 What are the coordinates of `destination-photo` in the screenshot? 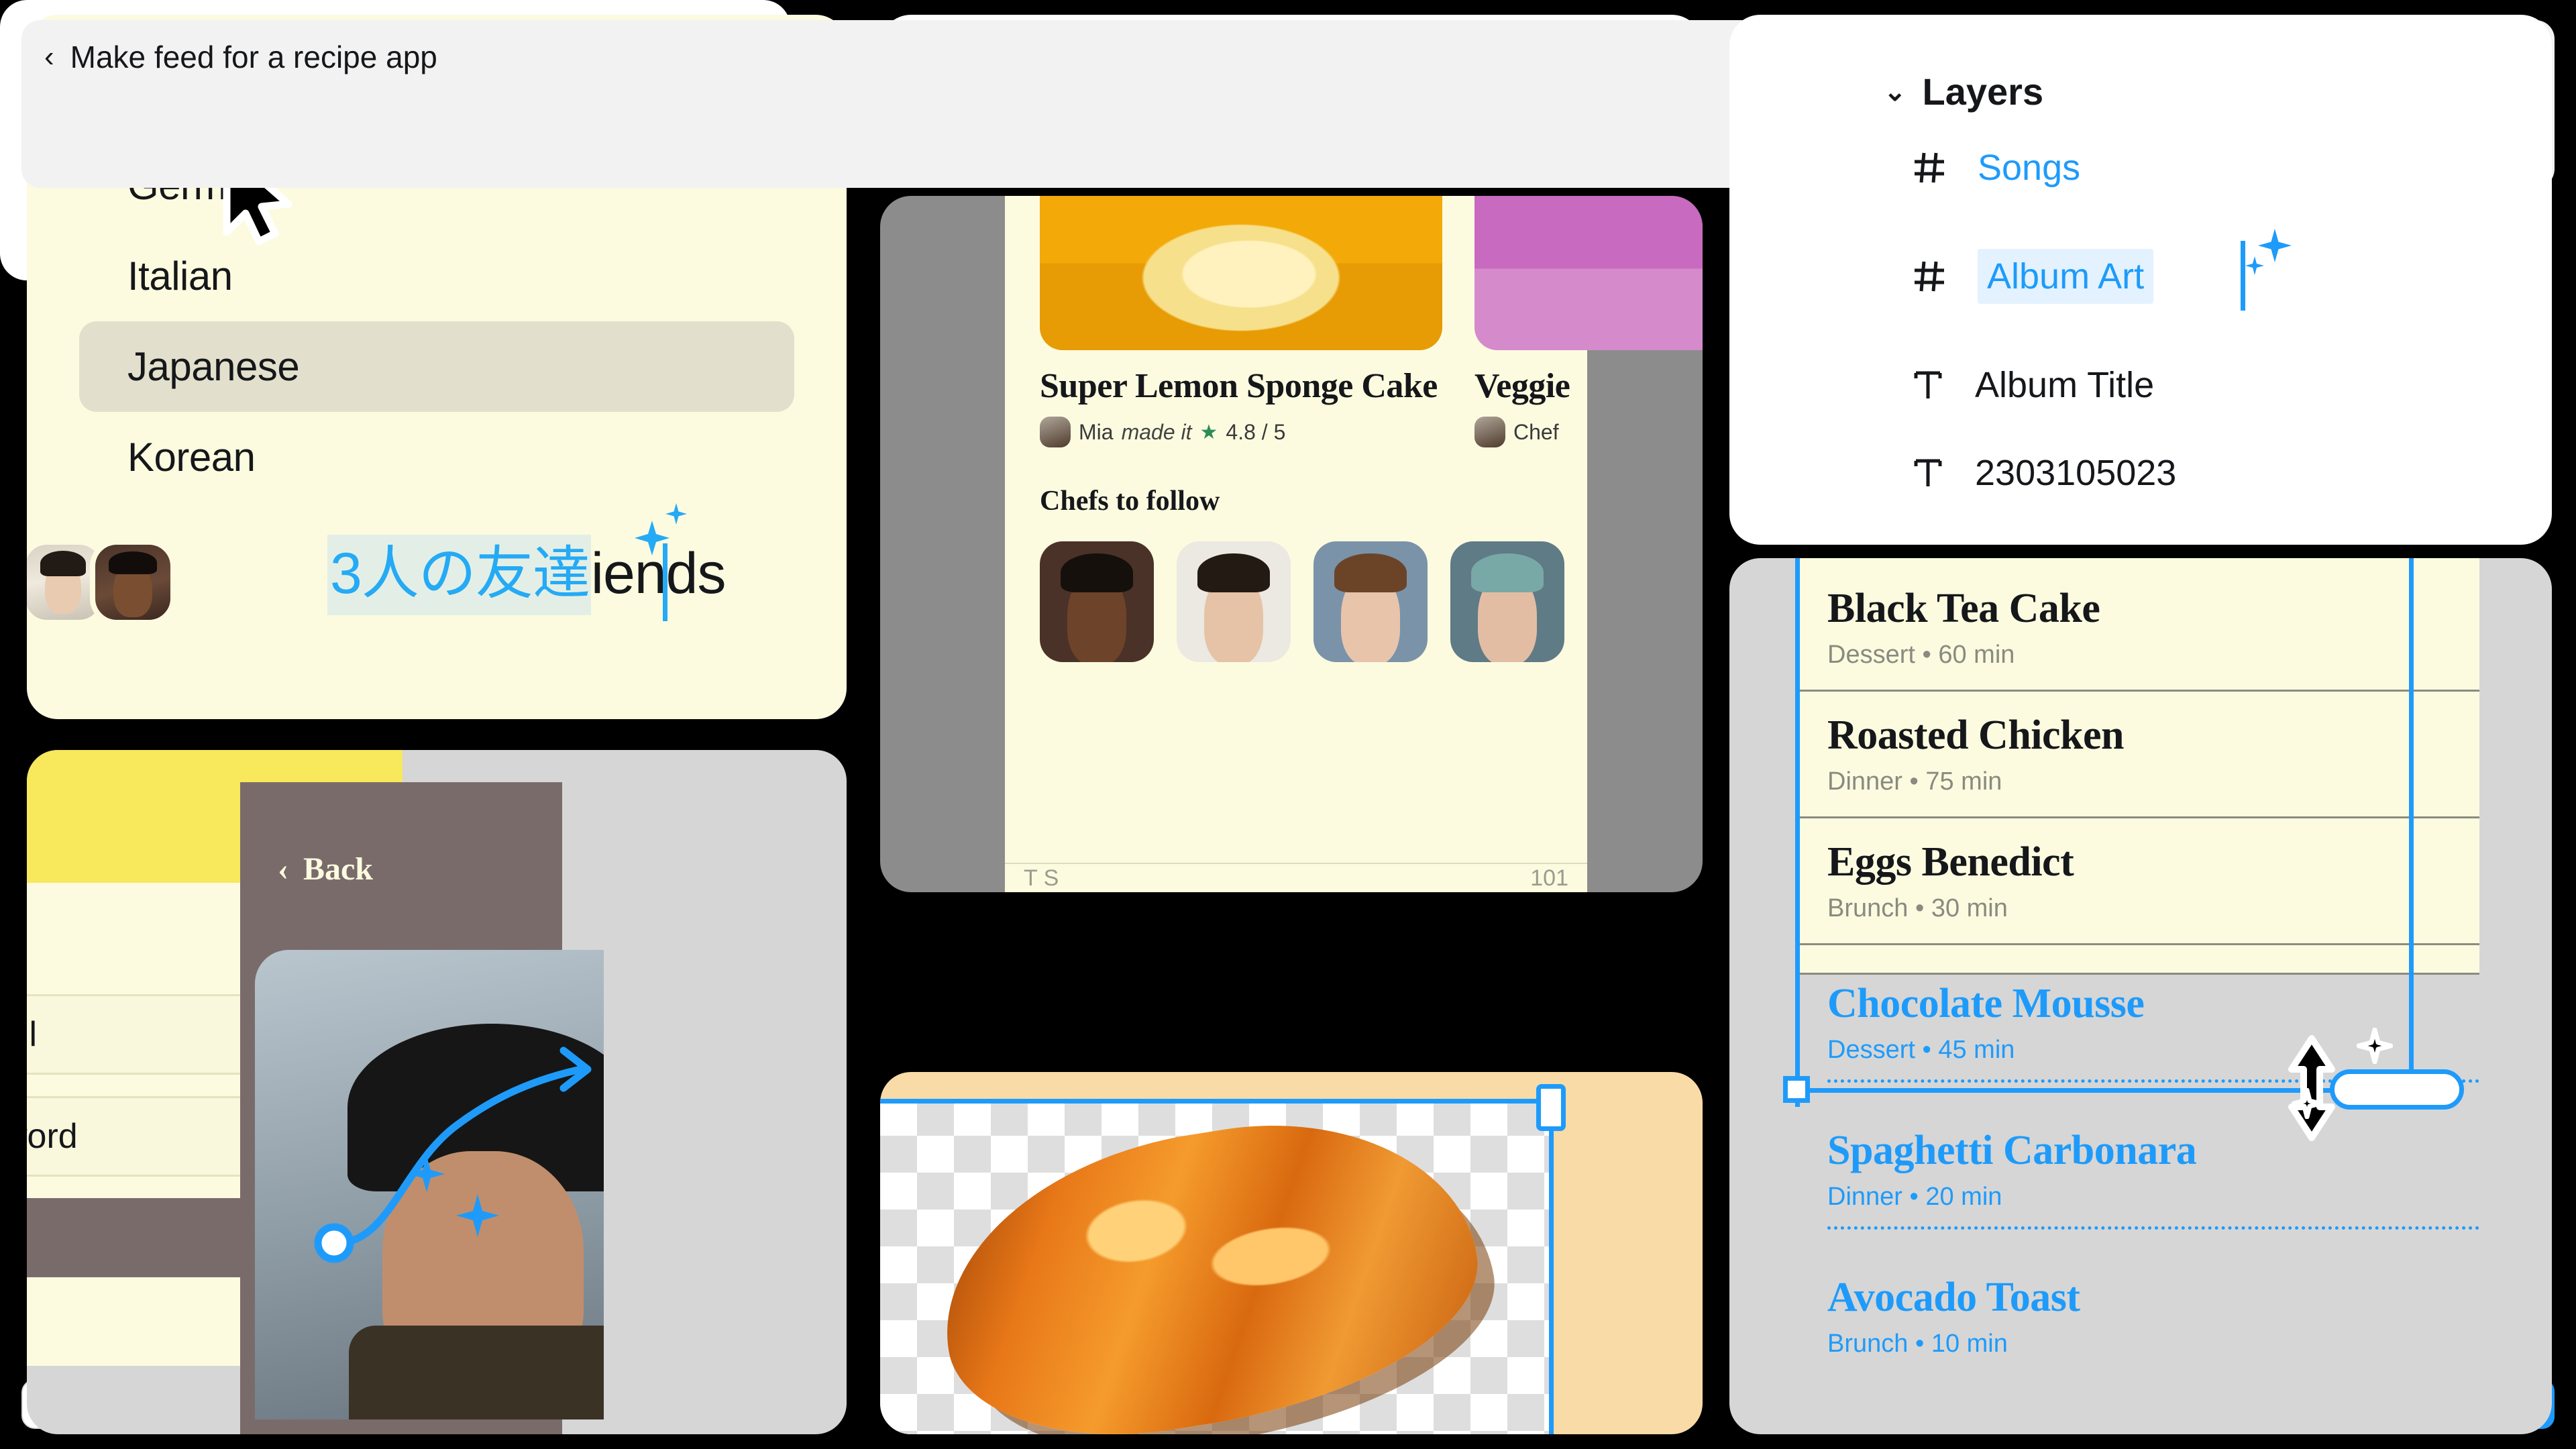 It's located at (429, 1184).